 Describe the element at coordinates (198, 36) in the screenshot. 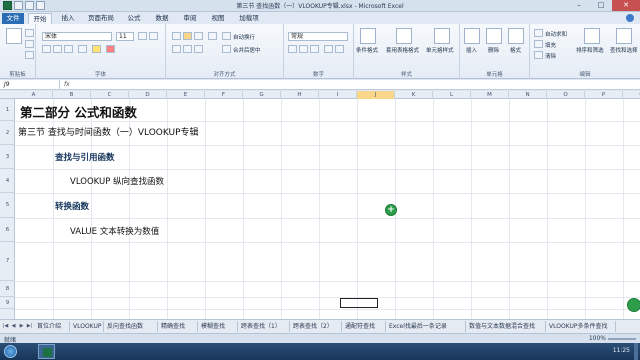

I see `align-bottom-icon` at that location.